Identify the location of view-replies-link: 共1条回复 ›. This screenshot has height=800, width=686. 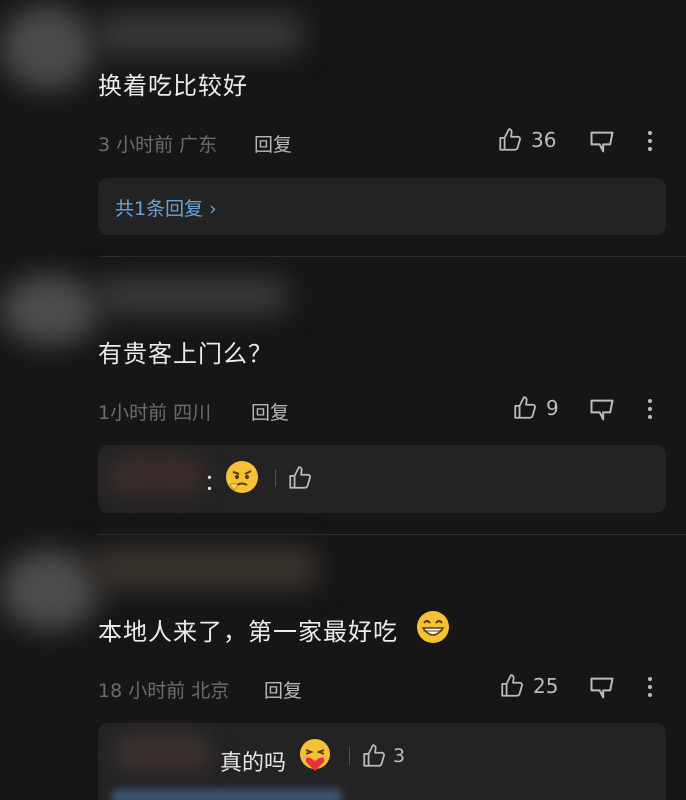
(166, 207).